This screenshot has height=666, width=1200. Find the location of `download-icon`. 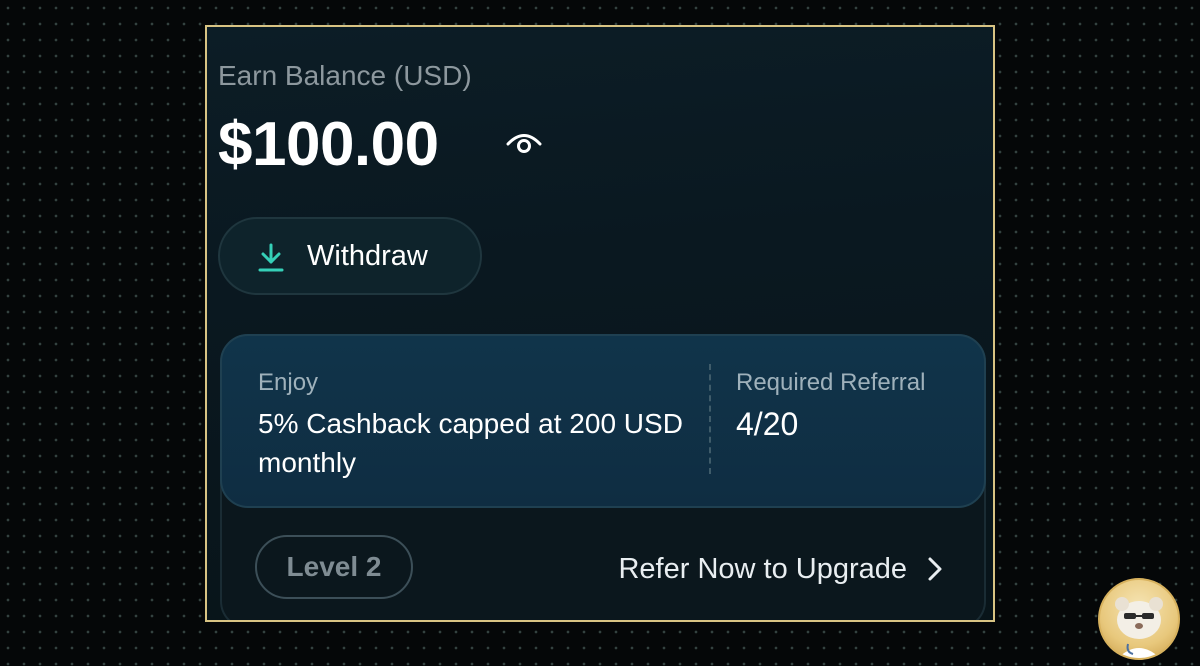

download-icon is located at coordinates (271, 257).